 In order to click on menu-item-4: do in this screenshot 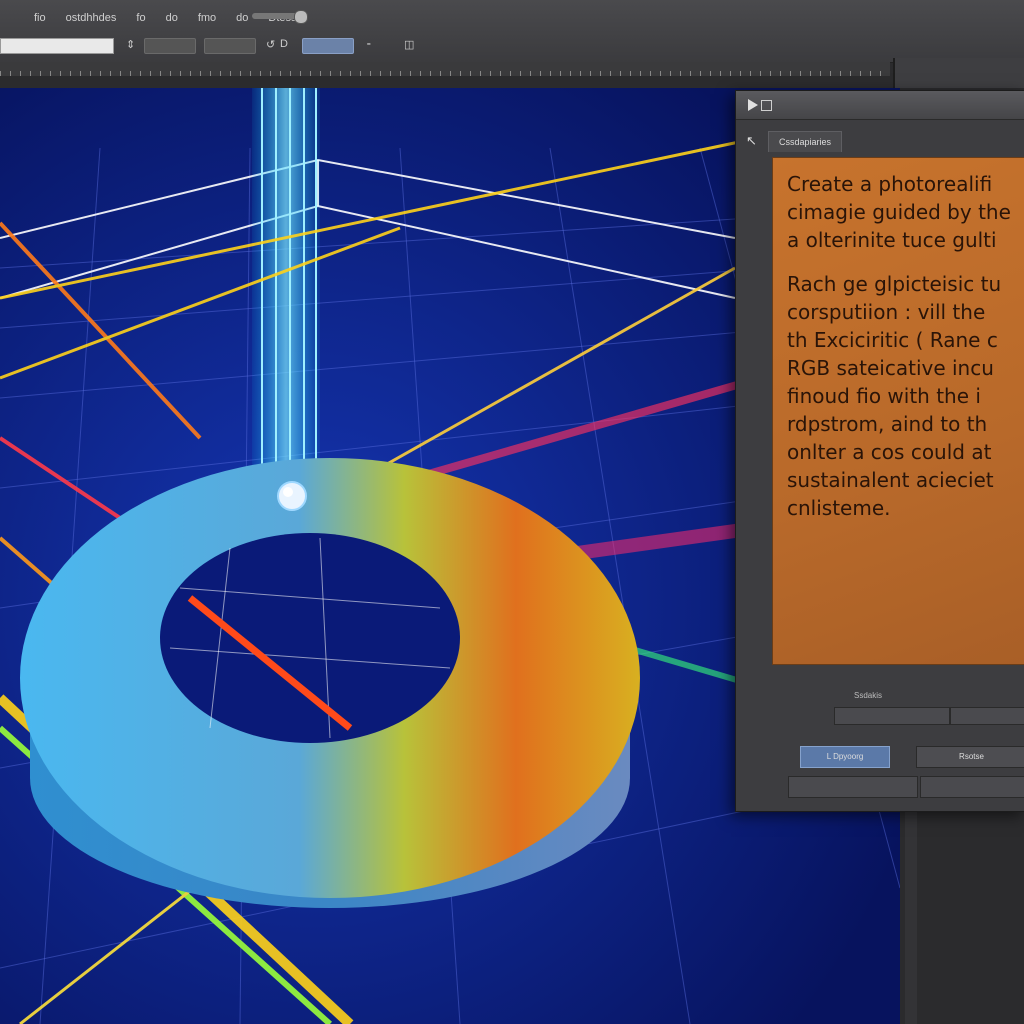, I will do `click(172, 18)`.